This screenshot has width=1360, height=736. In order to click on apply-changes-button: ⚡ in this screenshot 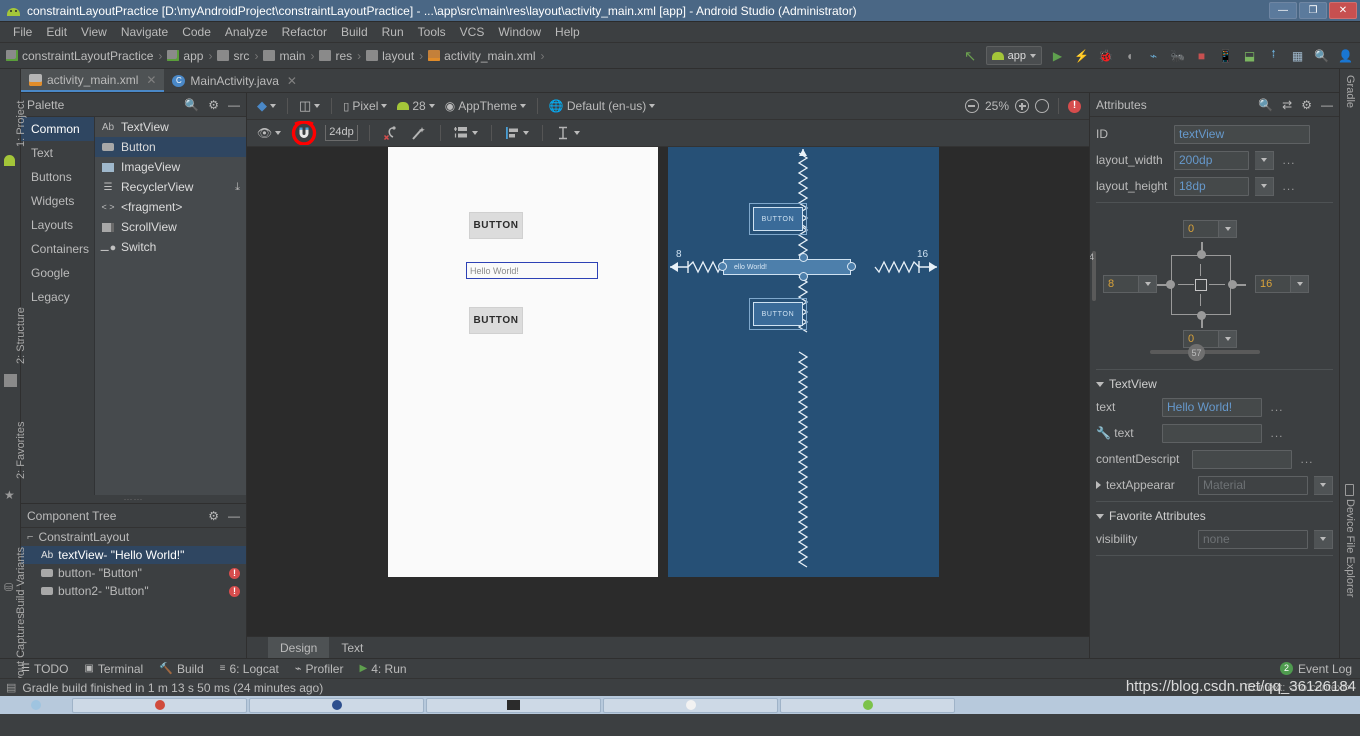, I will do `click(1081, 55)`.